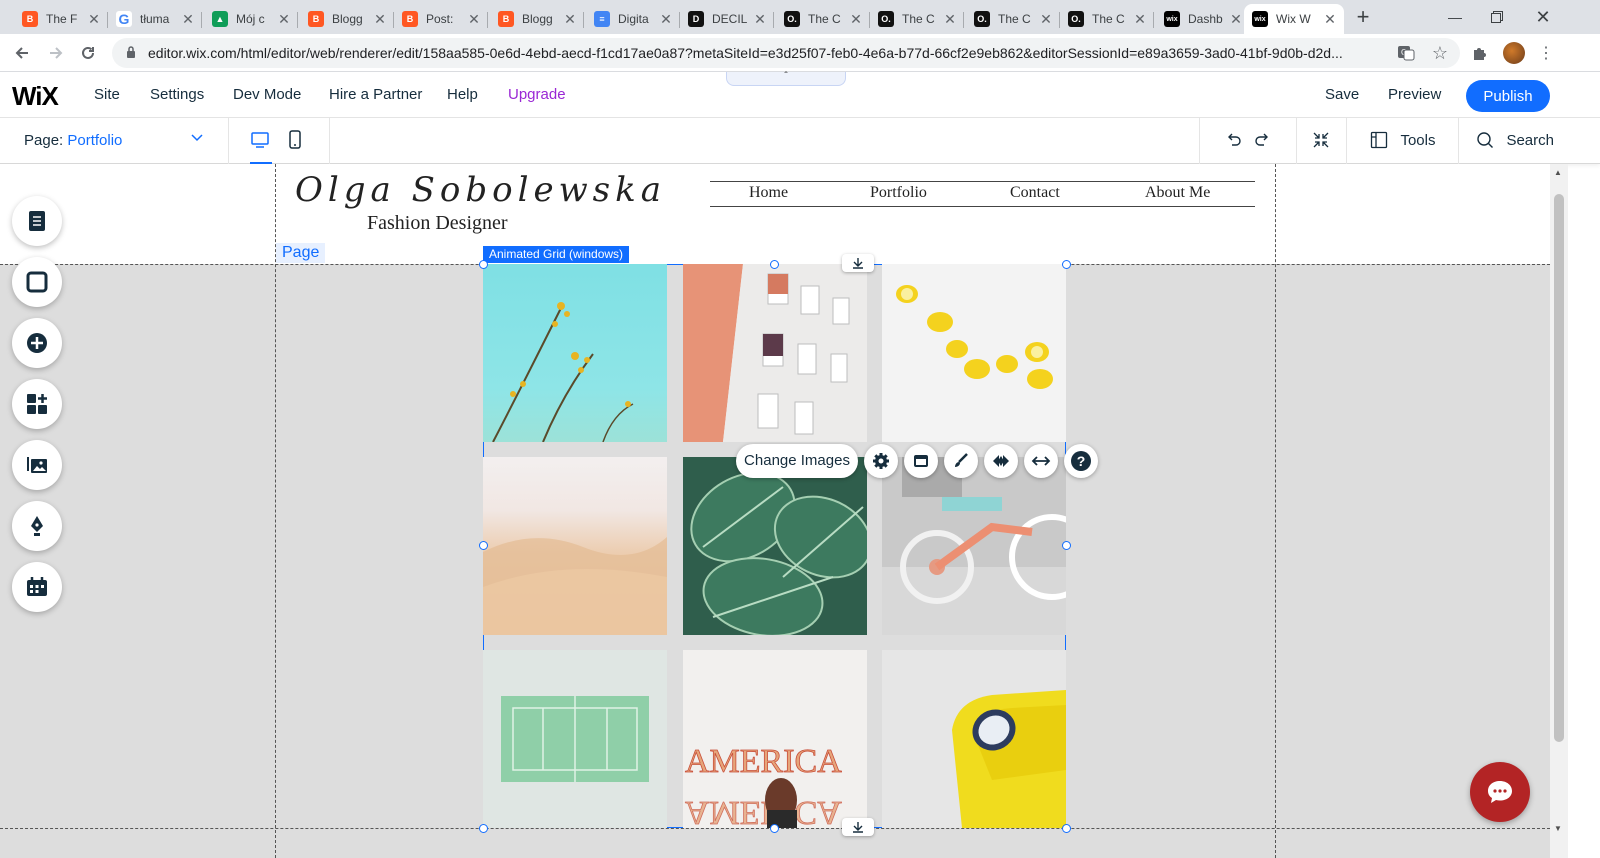 The image size is (1600, 858). What do you see at coordinates (37, 526) in the screenshot?
I see `blog-button` at bounding box center [37, 526].